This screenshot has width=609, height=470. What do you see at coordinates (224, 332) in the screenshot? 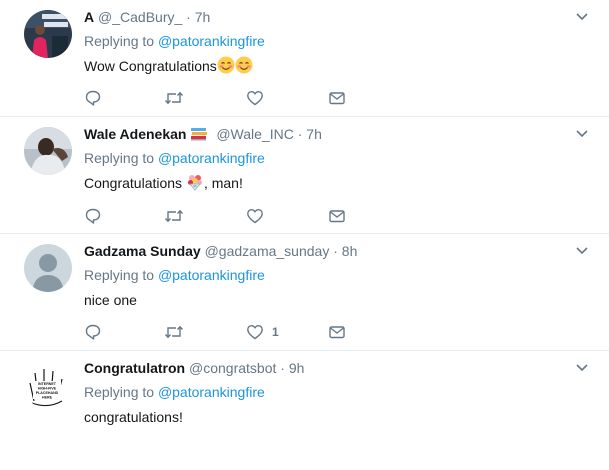
I see `tweet-actions: 1` at bounding box center [224, 332].